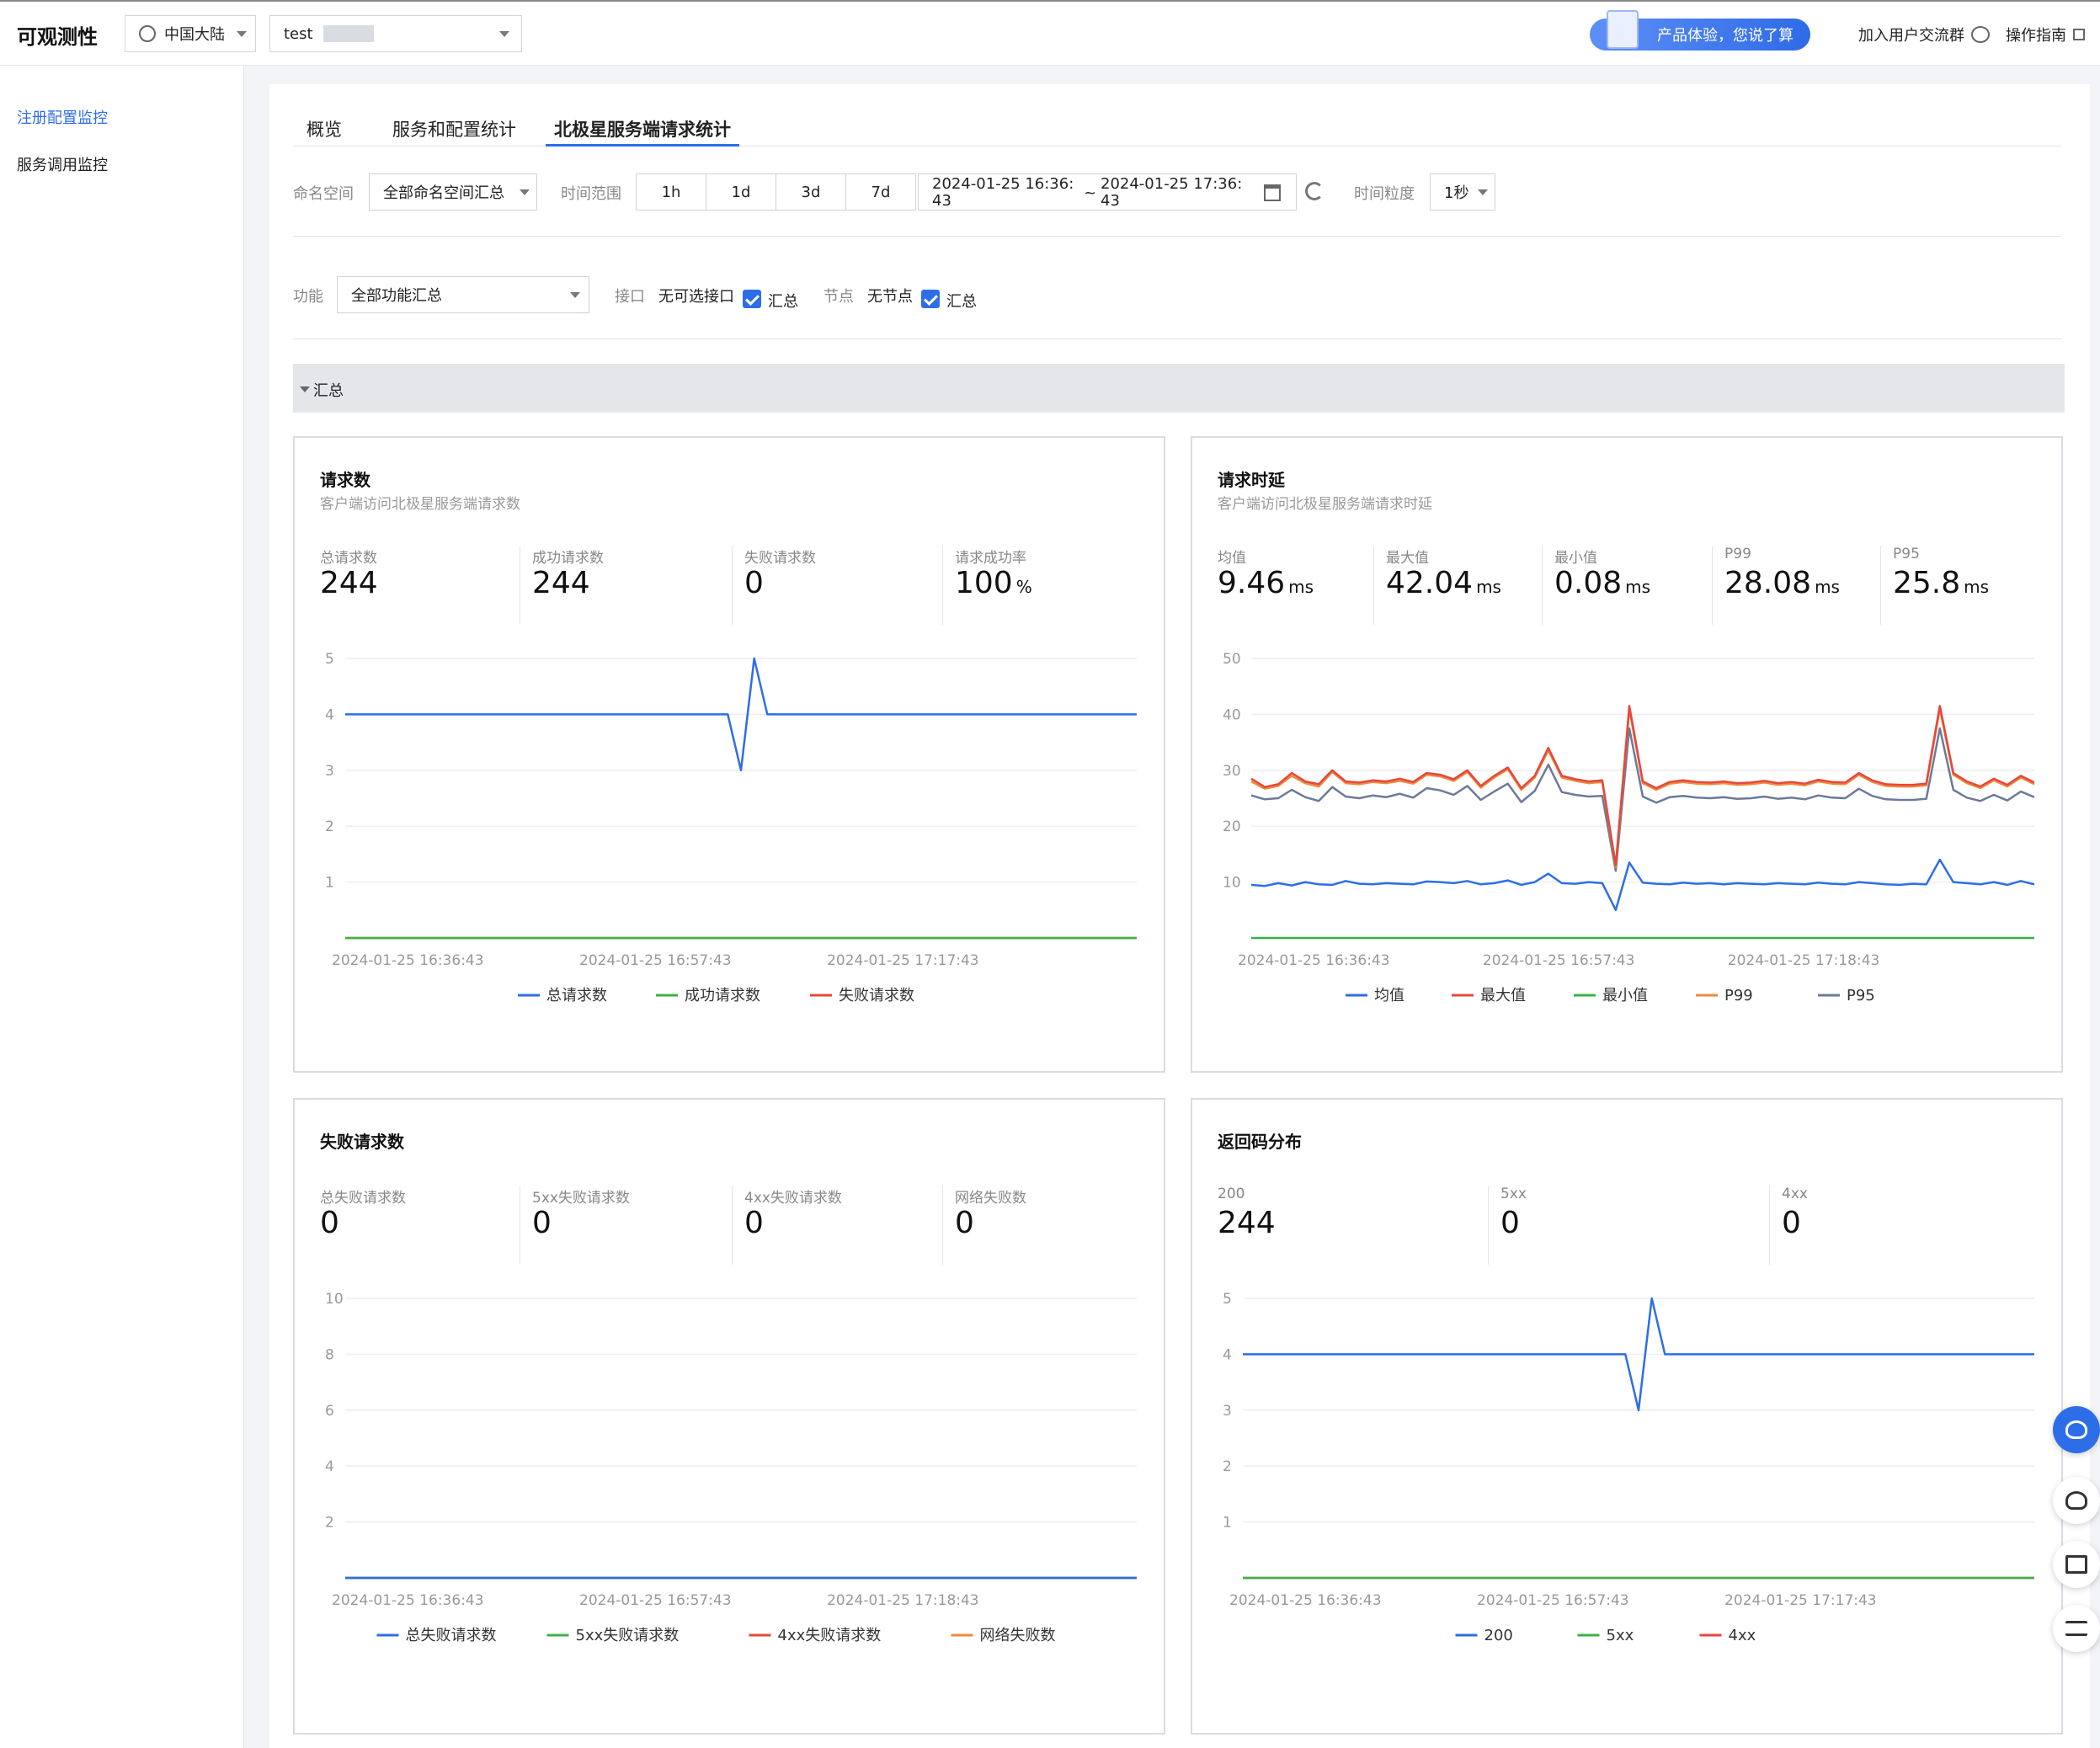  What do you see at coordinates (642, 131) in the screenshot?
I see `tab-server-request-stats: 北极星服务端请求统计` at bounding box center [642, 131].